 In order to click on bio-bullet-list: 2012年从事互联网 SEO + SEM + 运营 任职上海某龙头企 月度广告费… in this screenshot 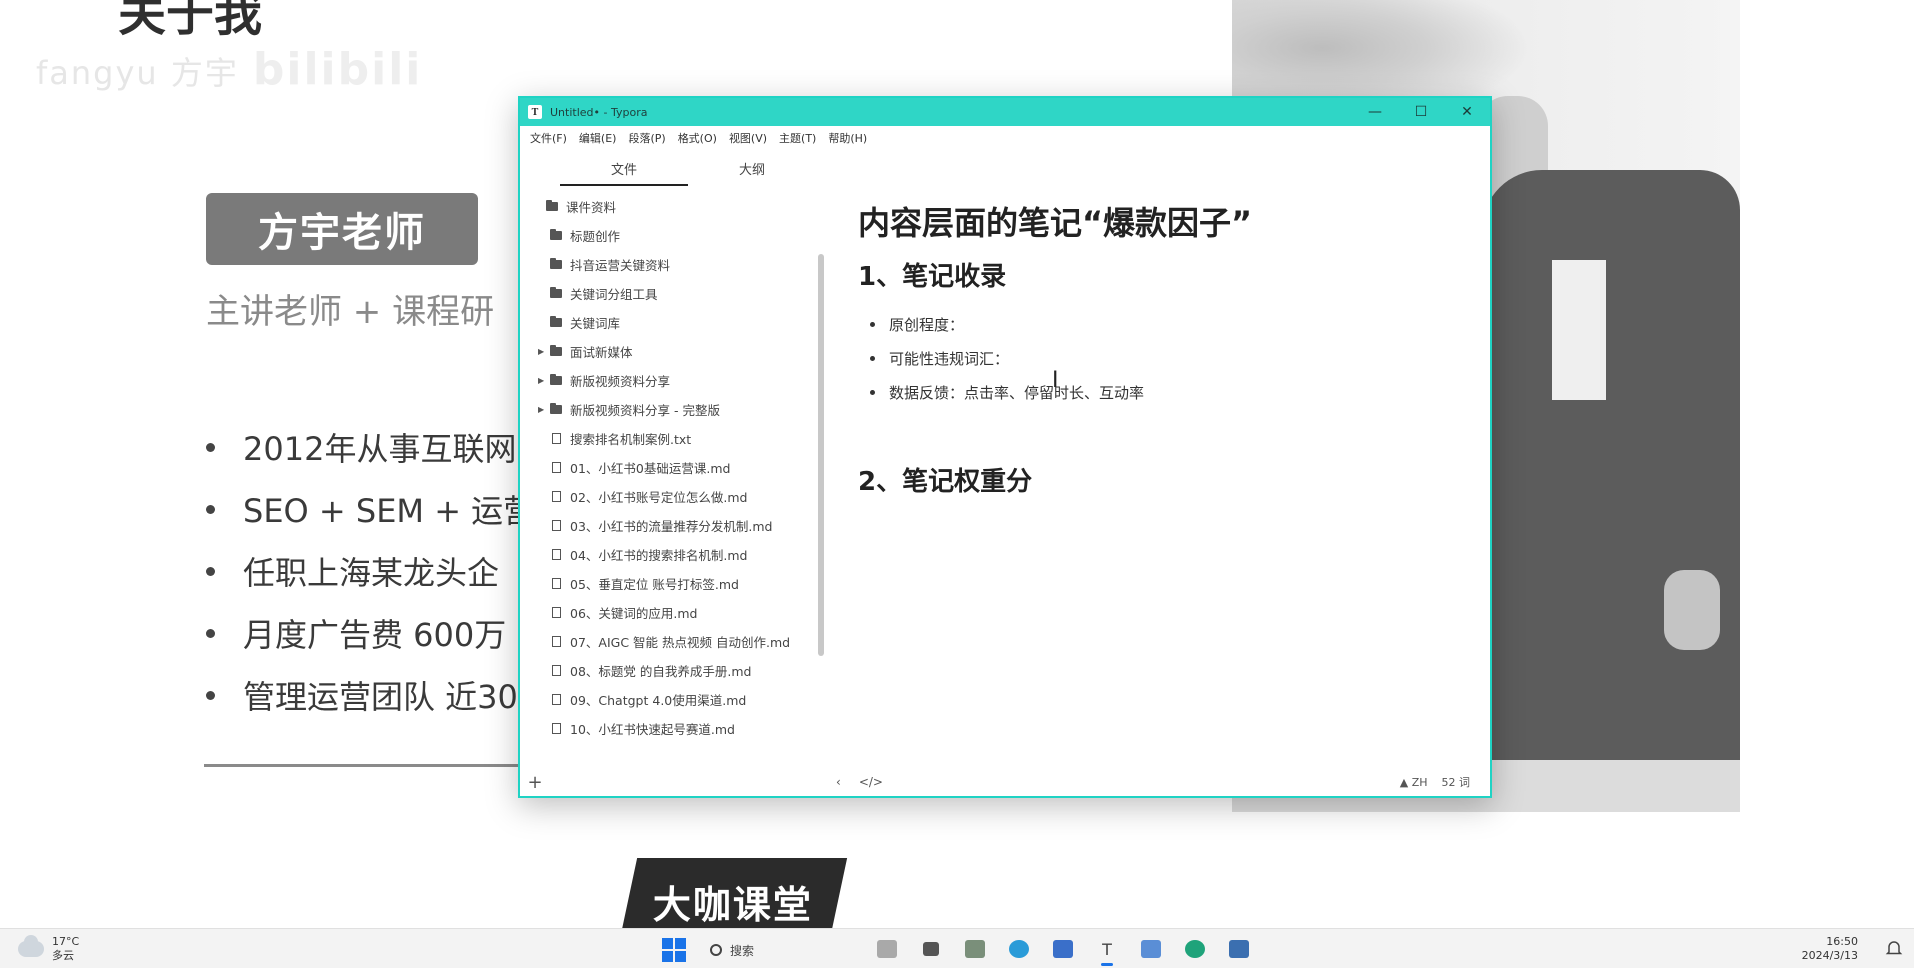, I will do `click(370, 571)`.